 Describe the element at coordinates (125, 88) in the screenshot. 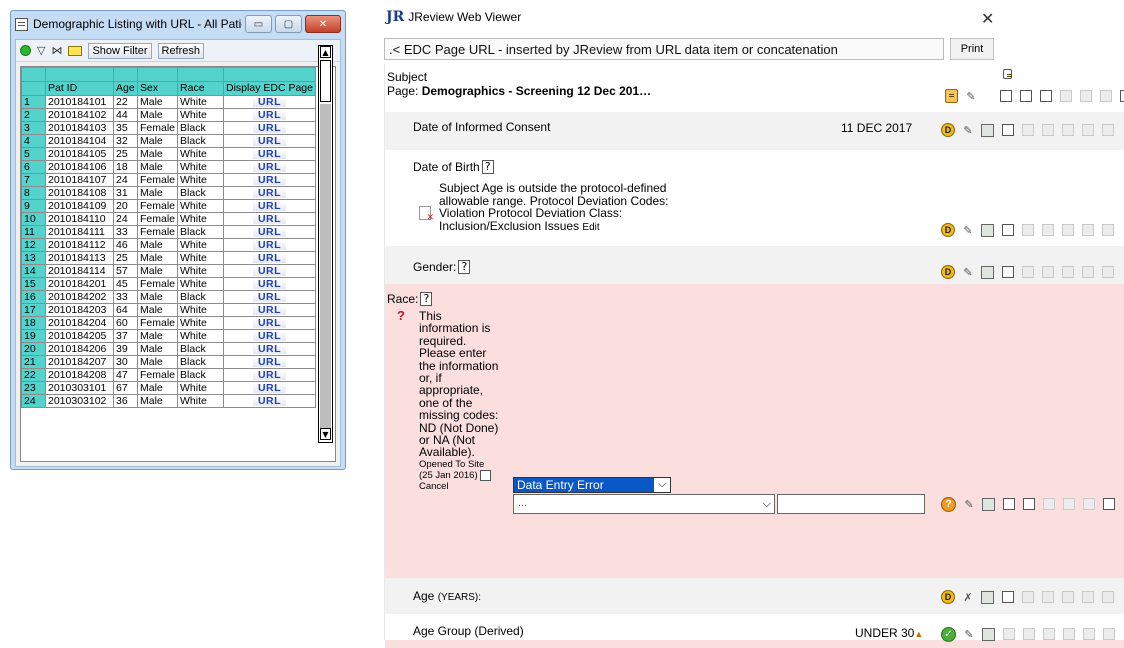

I see `column-header: Age` at that location.